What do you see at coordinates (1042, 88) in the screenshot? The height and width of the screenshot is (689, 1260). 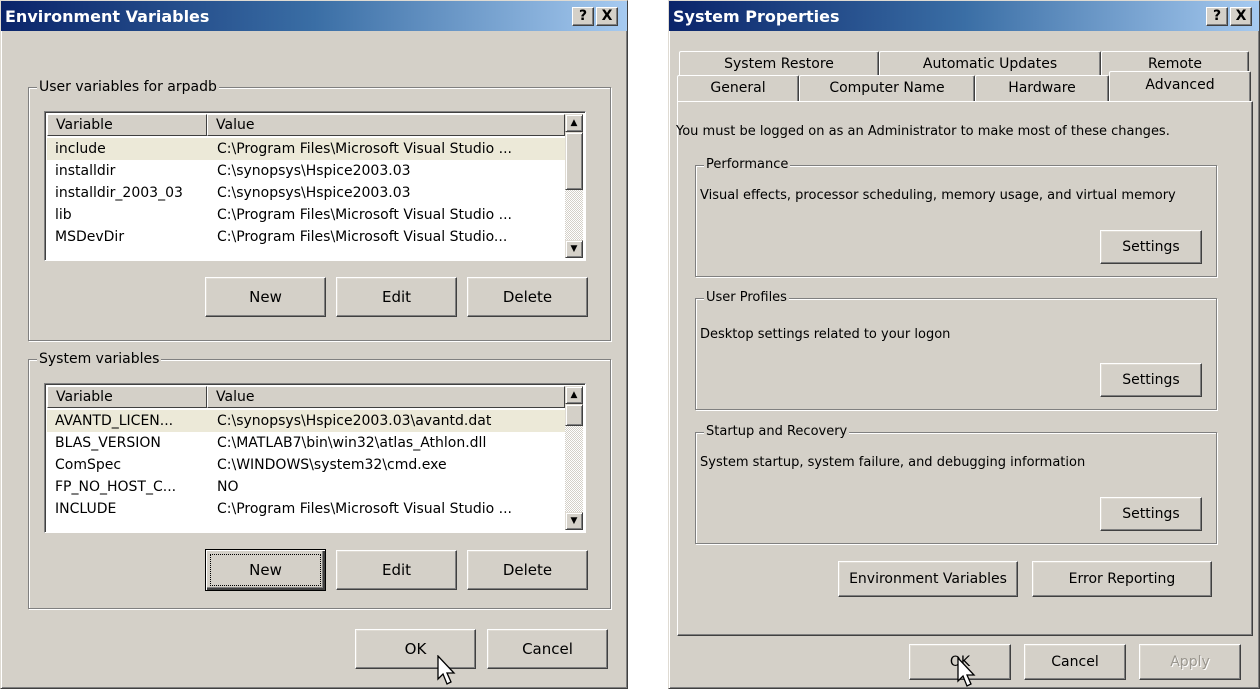 I see `tab-hardware: Hardware` at bounding box center [1042, 88].